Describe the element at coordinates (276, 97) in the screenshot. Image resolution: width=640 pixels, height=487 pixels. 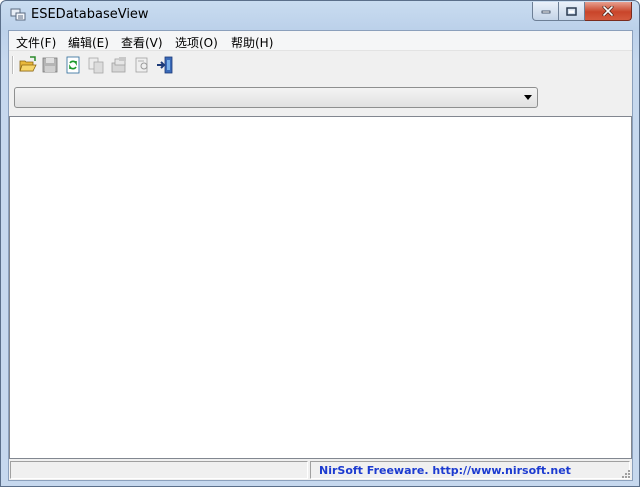
I see `table-select` at that location.